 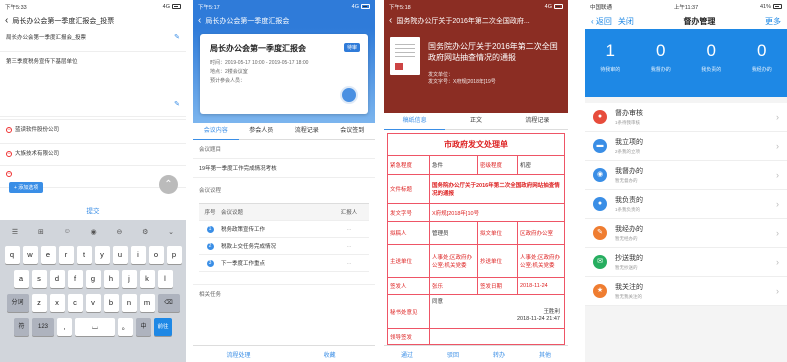 What do you see at coordinates (129, 279) in the screenshot?
I see `key-j: j` at bounding box center [129, 279].